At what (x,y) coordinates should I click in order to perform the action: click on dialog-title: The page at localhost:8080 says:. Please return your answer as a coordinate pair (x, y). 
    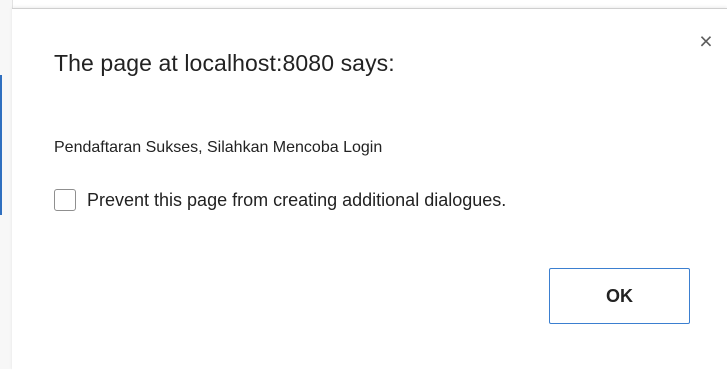
    Looking at the image, I should click on (224, 63).